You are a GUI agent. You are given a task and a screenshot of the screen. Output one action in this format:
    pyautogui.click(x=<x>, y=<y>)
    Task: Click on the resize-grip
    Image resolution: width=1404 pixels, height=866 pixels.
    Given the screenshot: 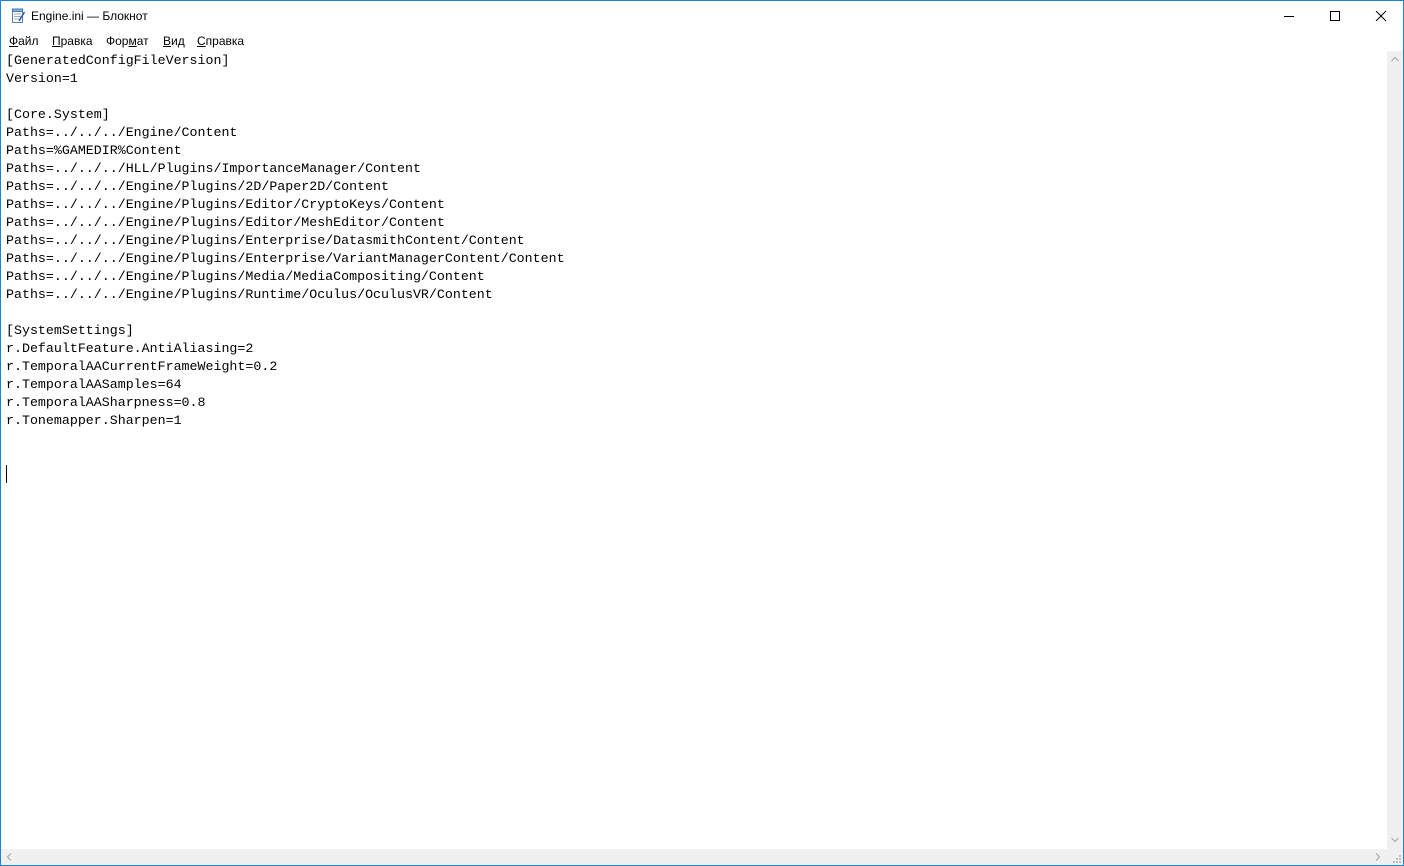 What is the action you would take?
    pyautogui.click(x=1395, y=857)
    